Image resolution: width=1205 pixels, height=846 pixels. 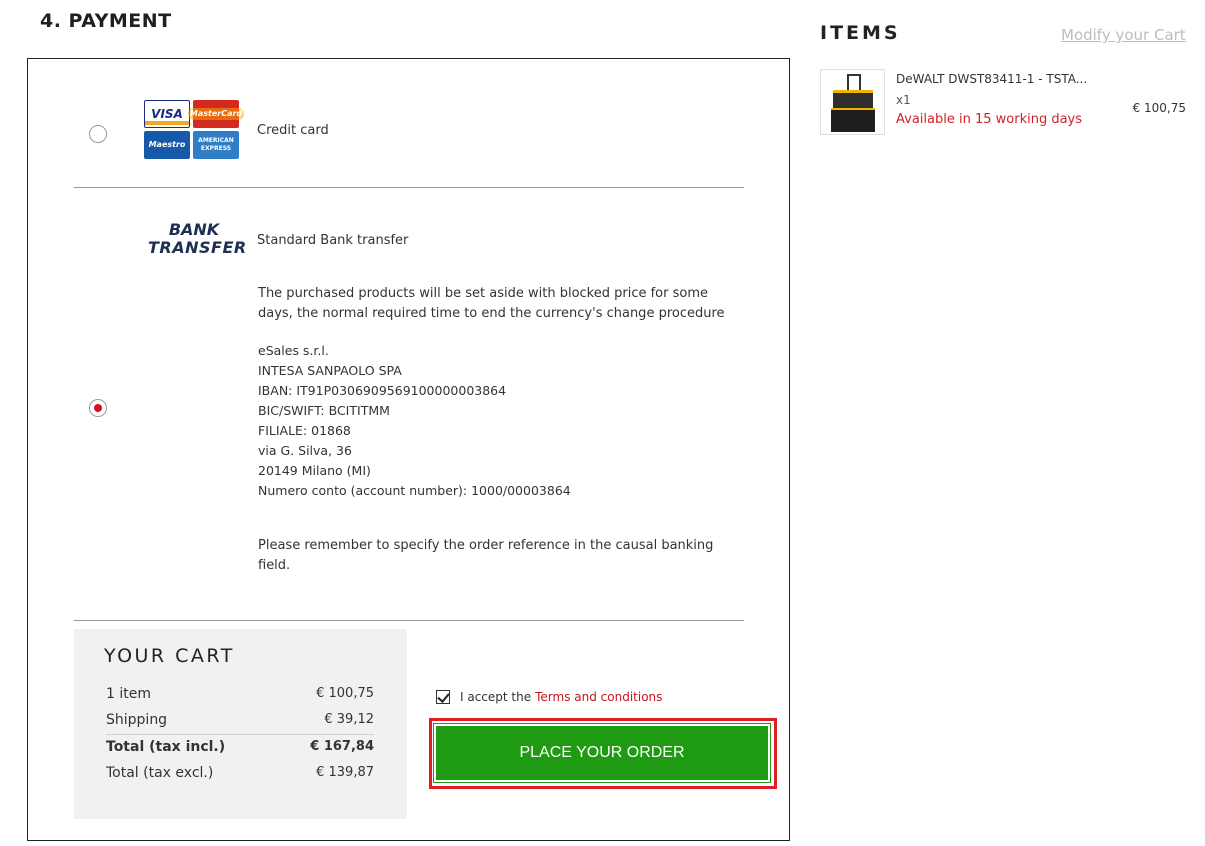 I want to click on bank-detail-line: FILIALE: 01868, so click(x=304, y=430).